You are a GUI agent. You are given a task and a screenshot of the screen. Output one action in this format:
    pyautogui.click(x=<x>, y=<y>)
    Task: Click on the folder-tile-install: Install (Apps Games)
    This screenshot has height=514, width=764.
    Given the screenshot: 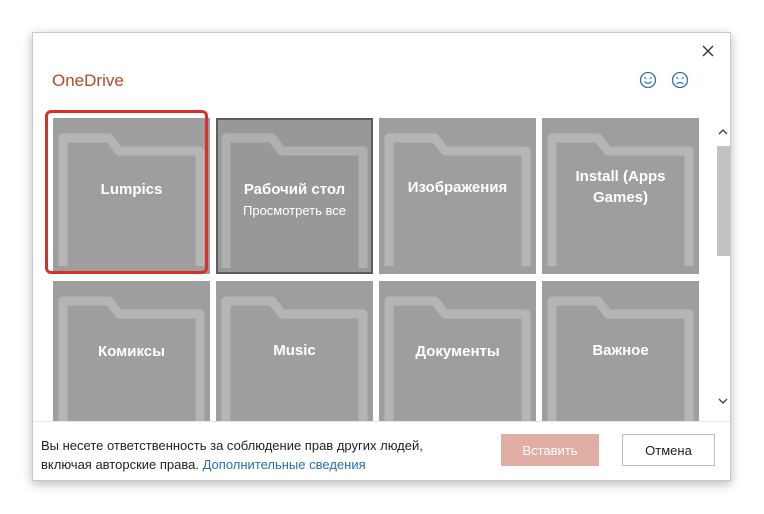 What is the action you would take?
    pyautogui.click(x=620, y=196)
    